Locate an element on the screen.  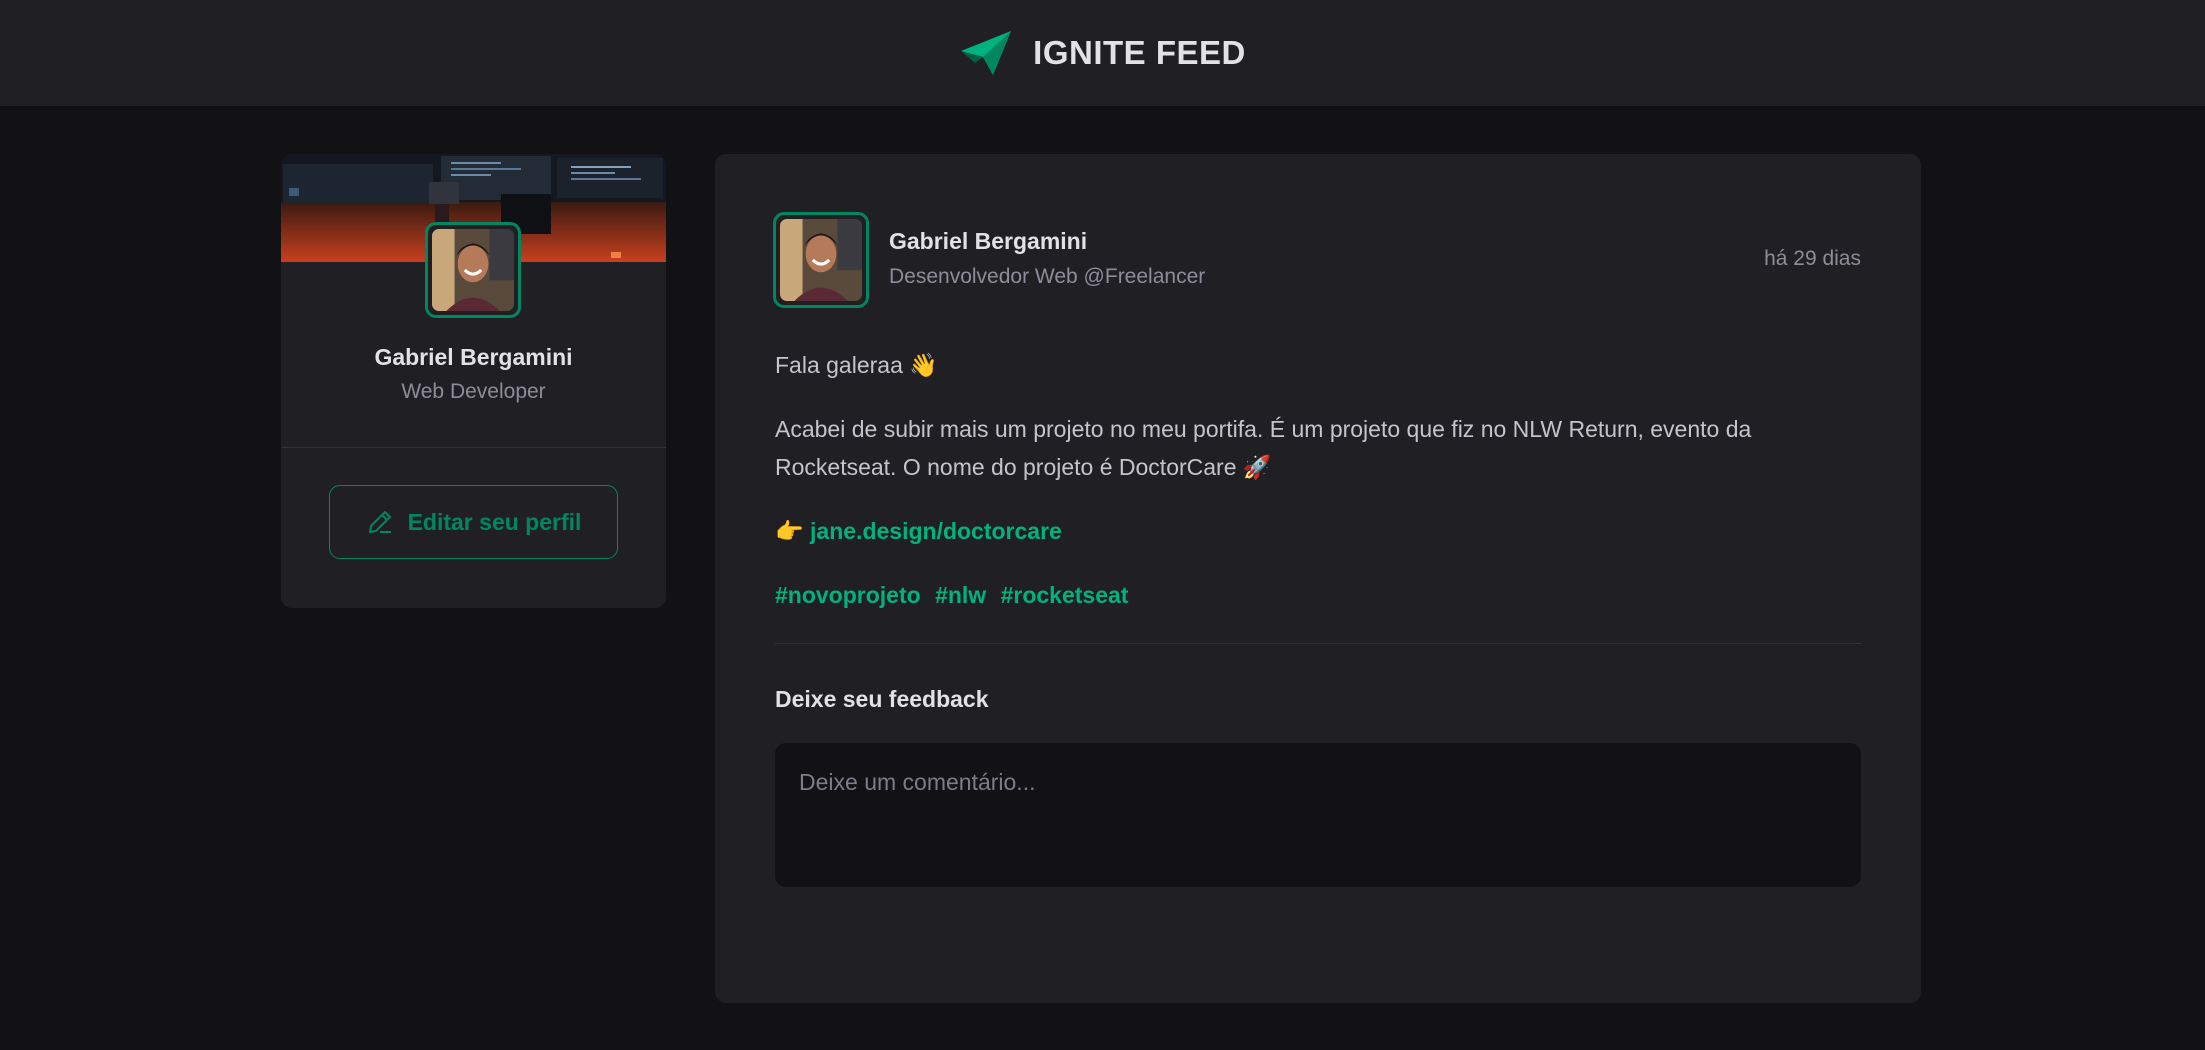
tag-link: #nlw is located at coordinates (960, 595).